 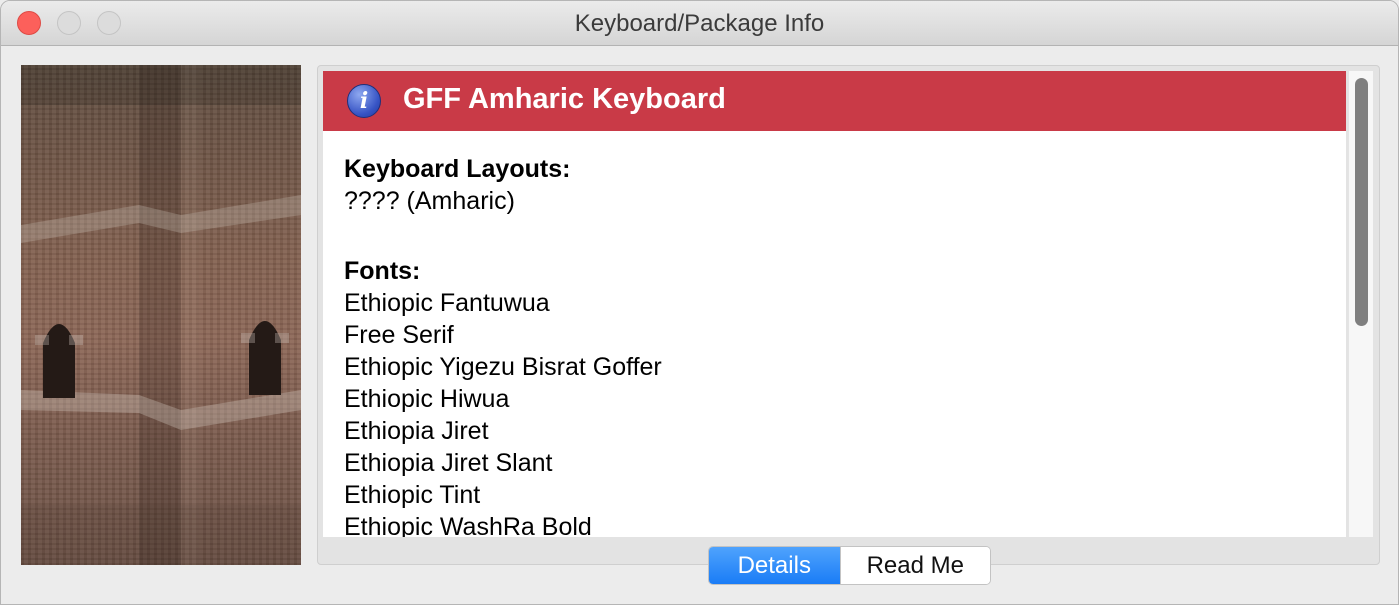 I want to click on package-header: i GFF Amharic Keyboard, so click(x=834, y=101).